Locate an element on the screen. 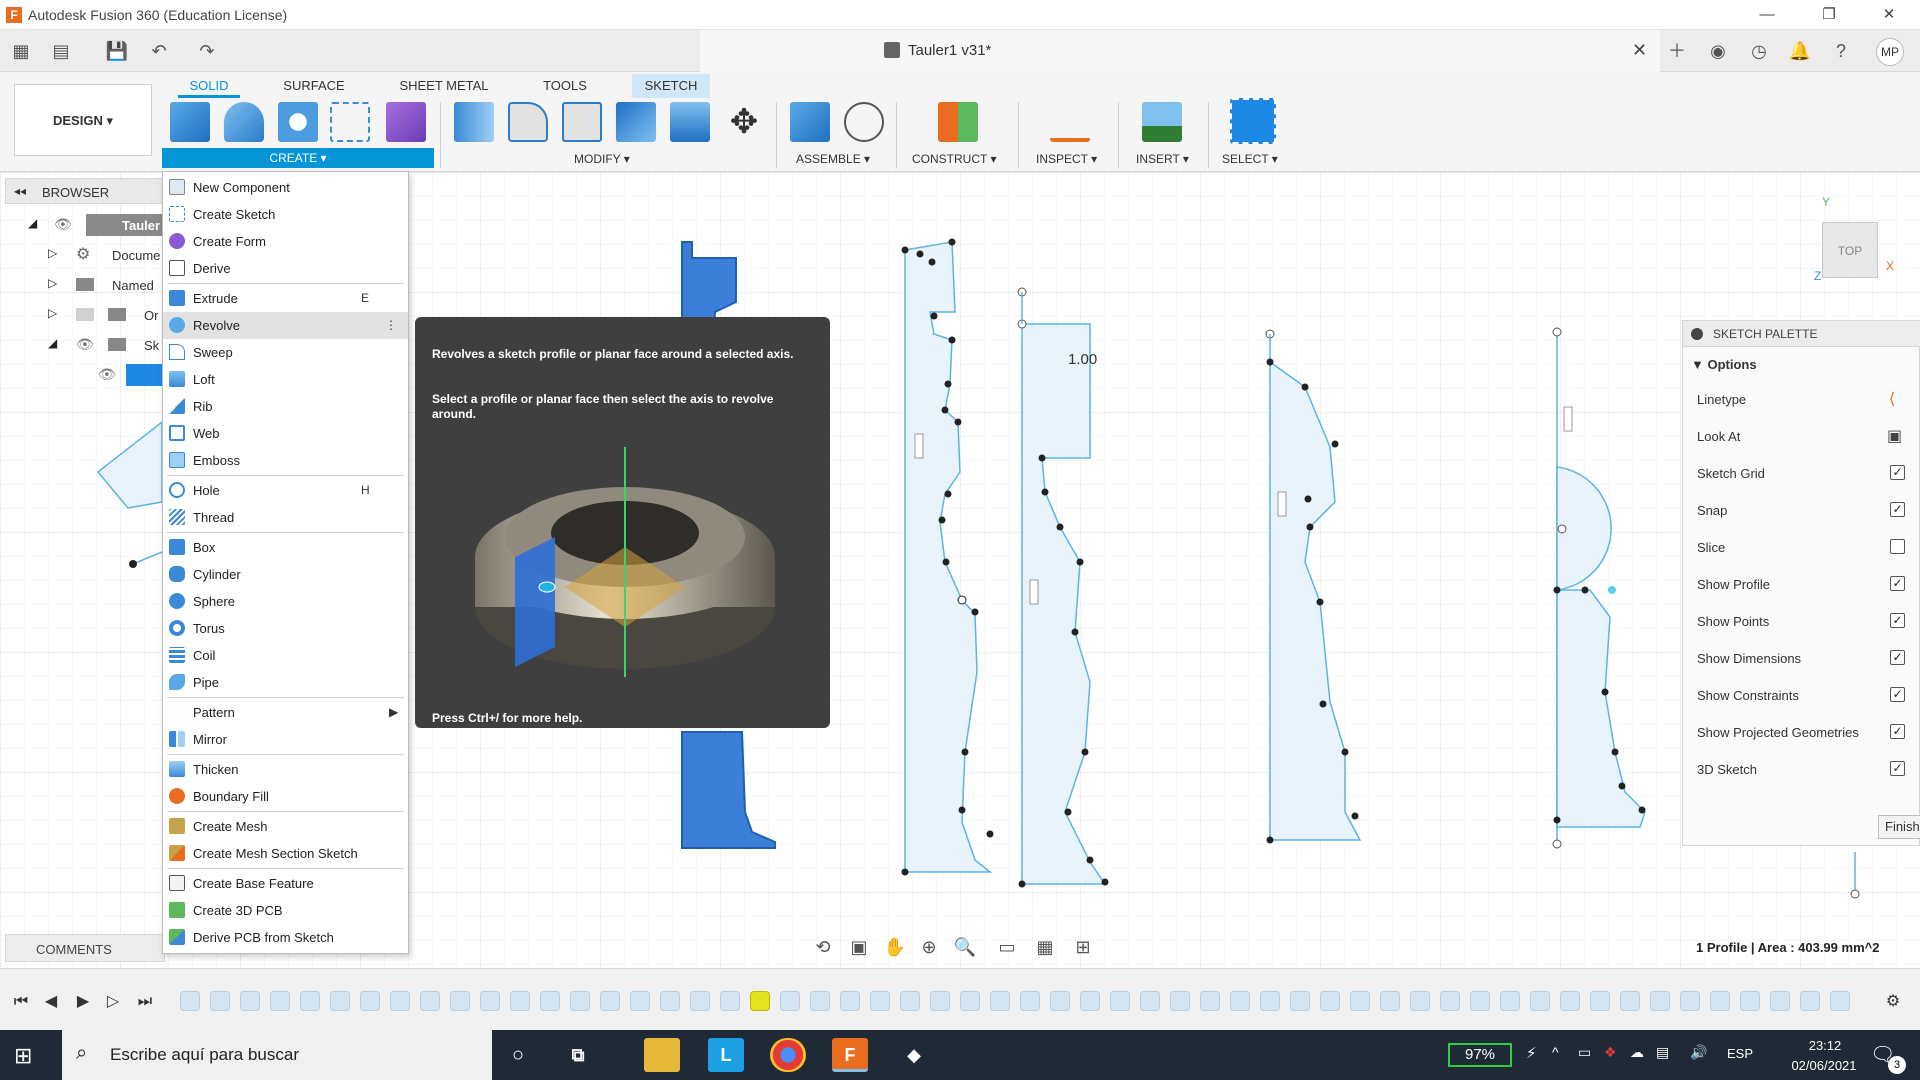  network-icon: ▤ is located at coordinates (1662, 1052).